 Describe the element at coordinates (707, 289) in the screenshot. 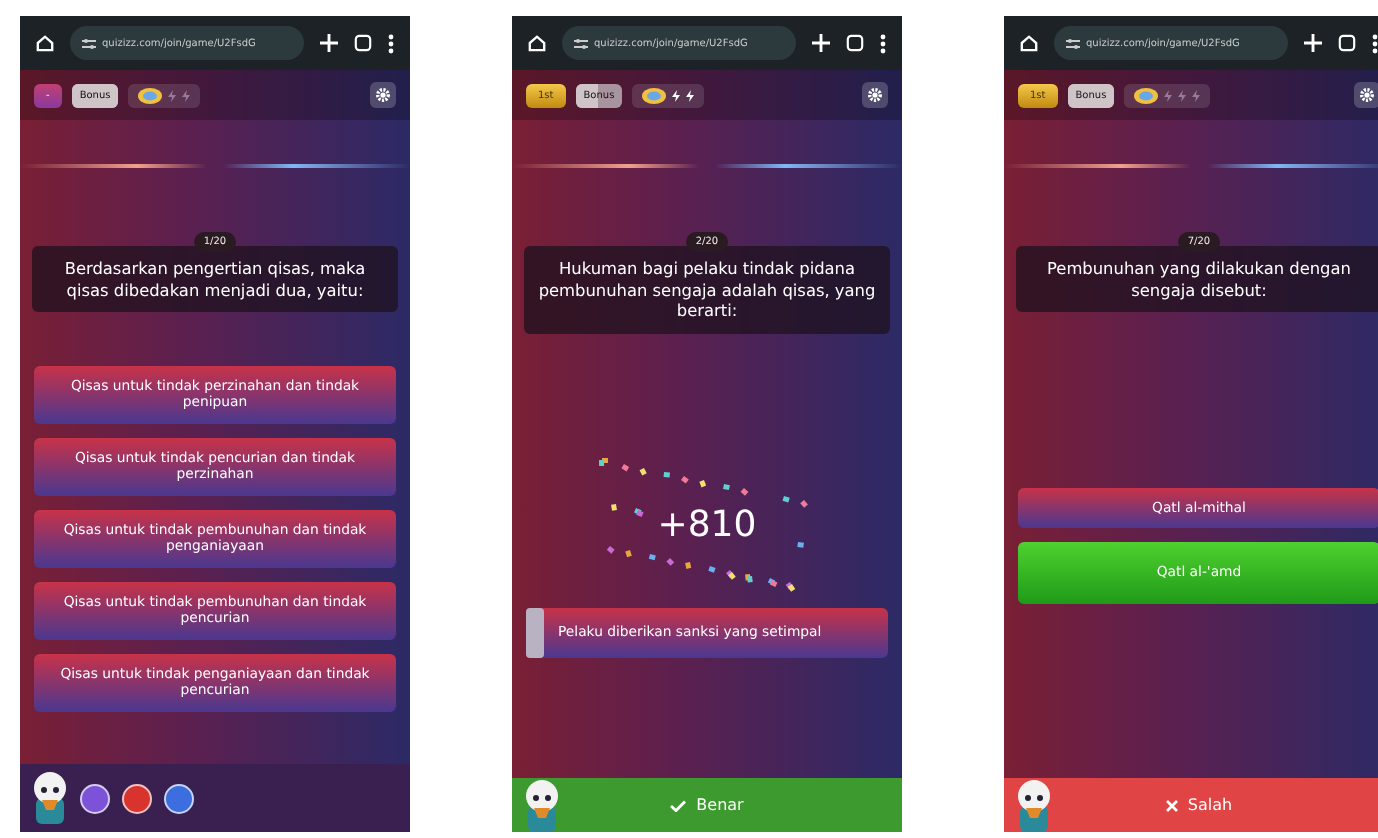

I see `question-text: Hukuman bagi pelaku tindak pidana pembunuhan sengaja adalah qisas, yang berarti:` at that location.